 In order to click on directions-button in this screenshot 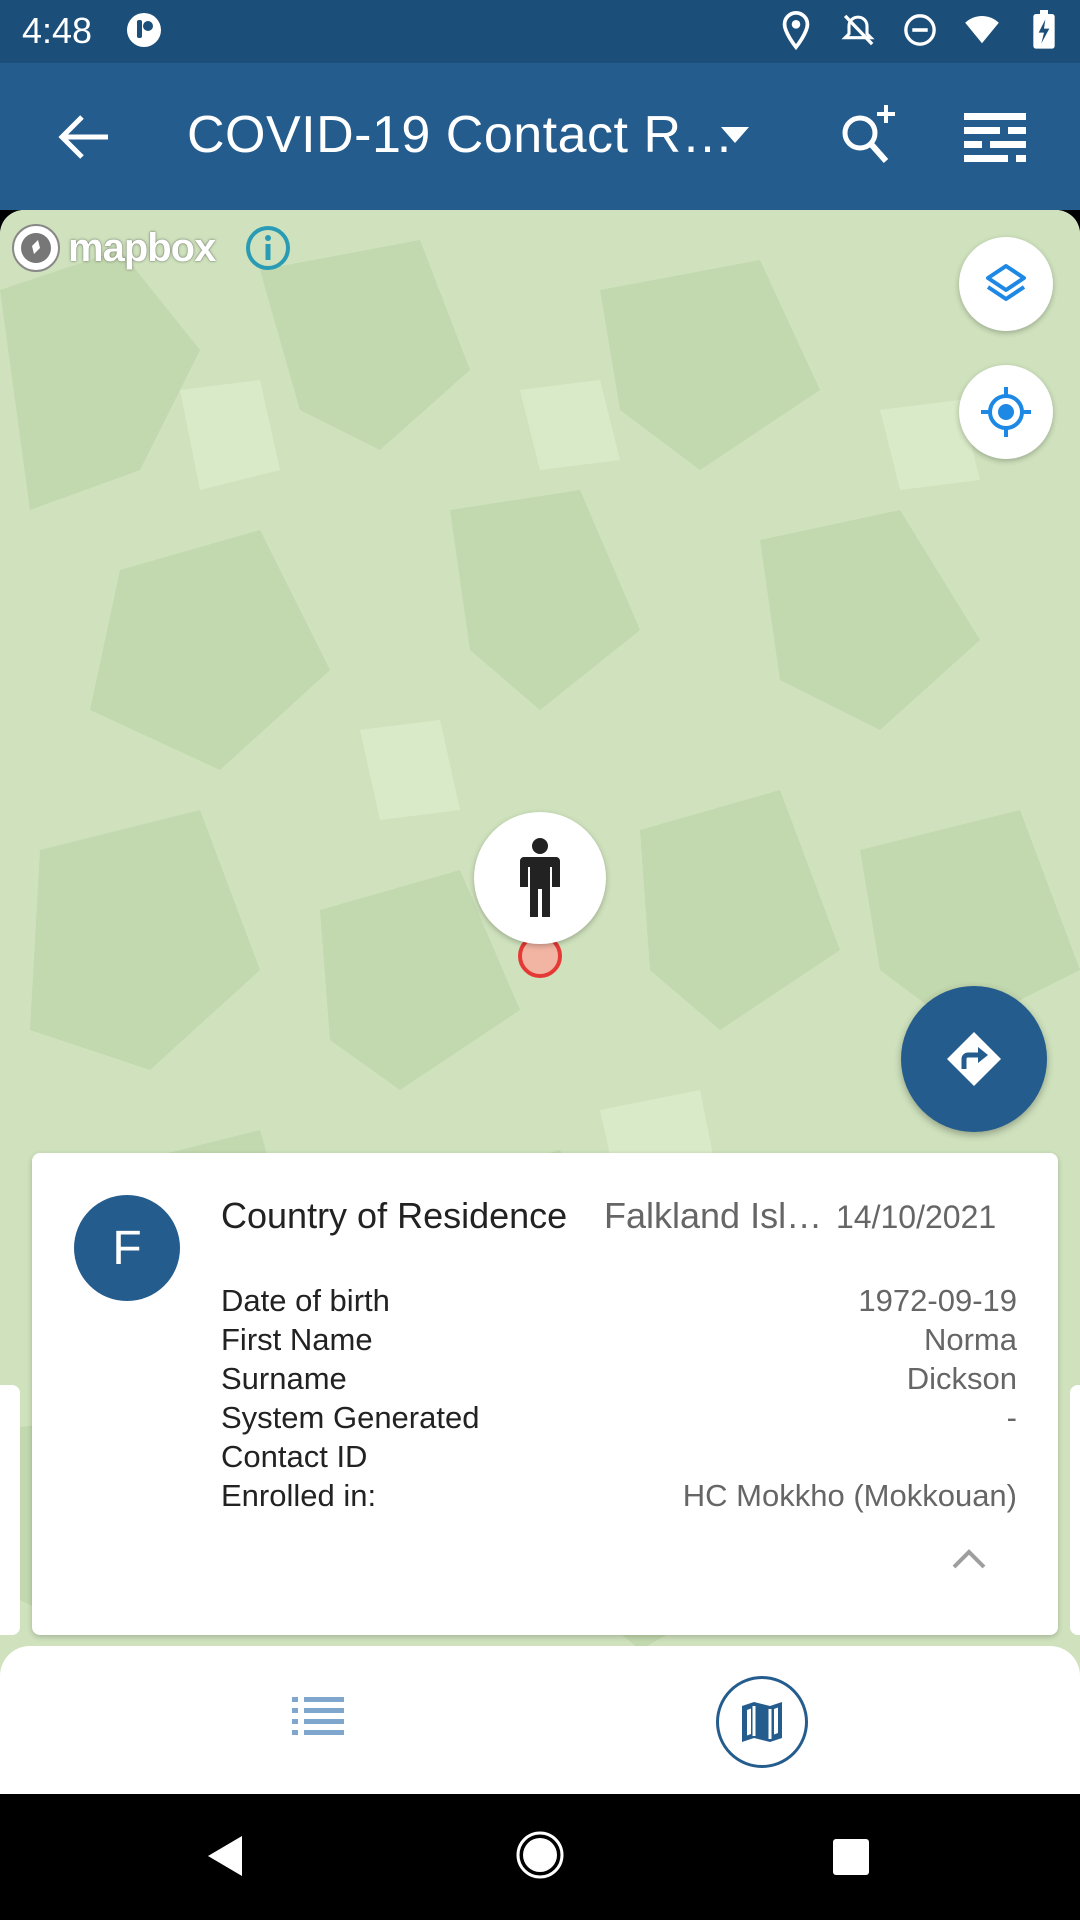, I will do `click(974, 1059)`.